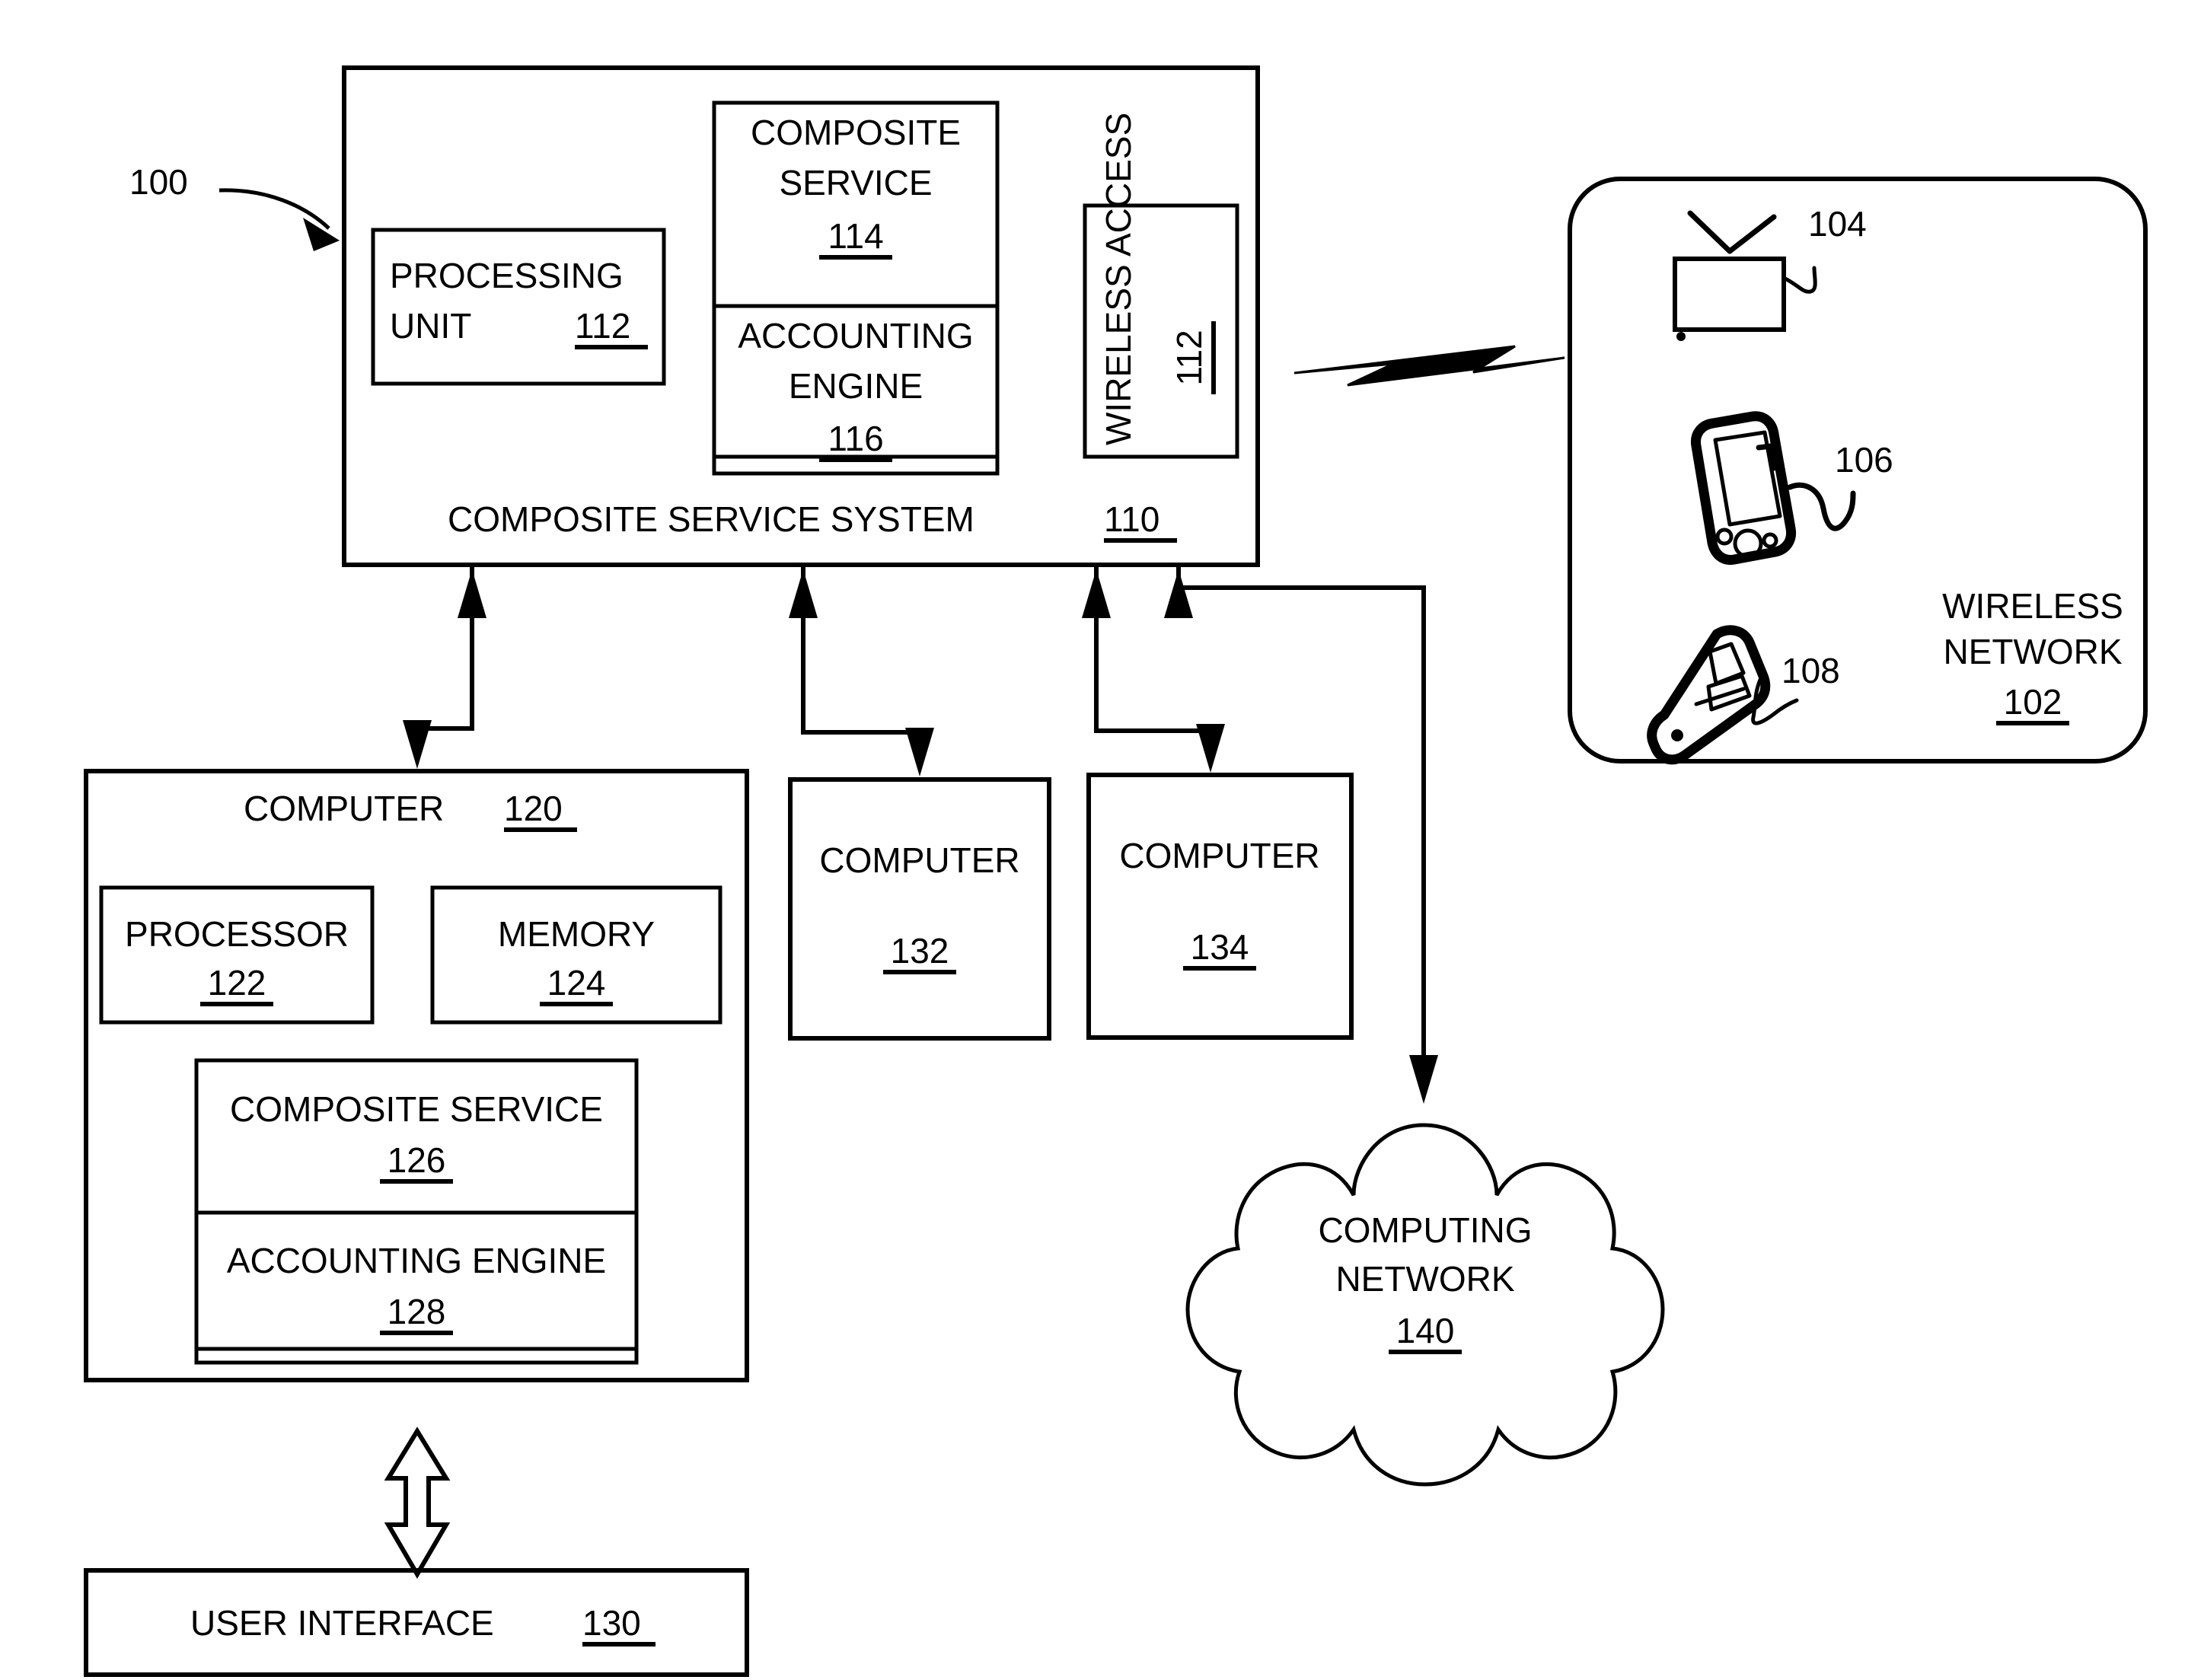 This screenshot has width=2185, height=1680. I want to click on composite-service-system-label: COMPOSITE SERVICE SYSTEM, so click(711, 519).